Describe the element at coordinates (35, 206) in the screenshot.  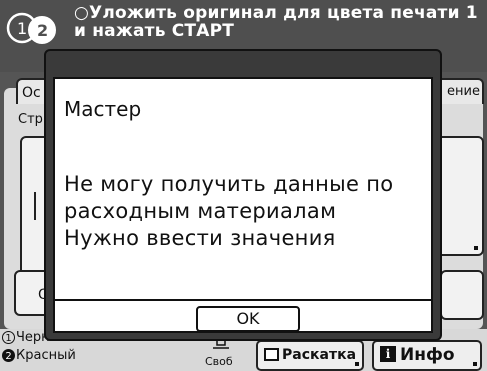
I see `dash-mark` at that location.